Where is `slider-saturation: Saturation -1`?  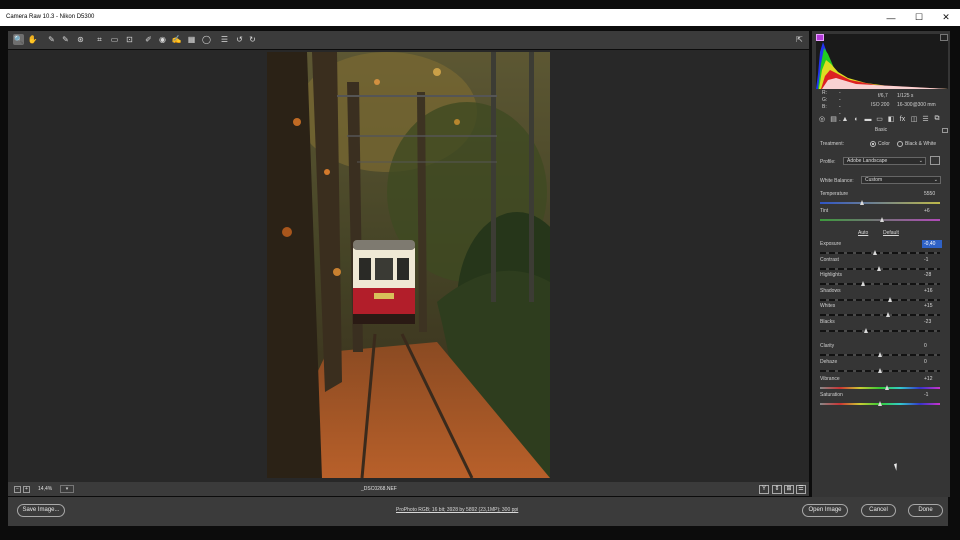 slider-saturation: Saturation -1 is located at coordinates (880, 400).